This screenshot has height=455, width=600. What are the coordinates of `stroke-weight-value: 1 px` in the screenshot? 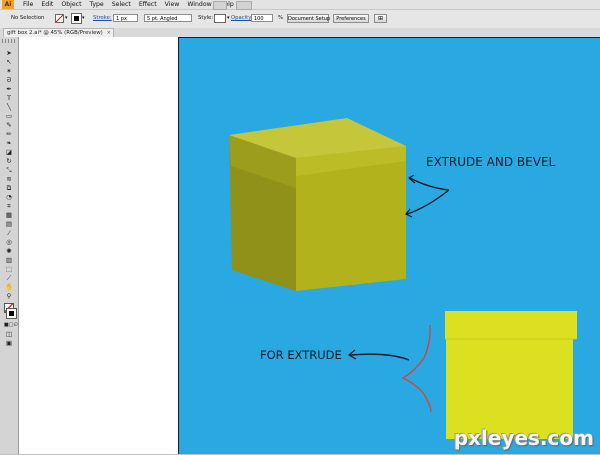 It's located at (121, 19).